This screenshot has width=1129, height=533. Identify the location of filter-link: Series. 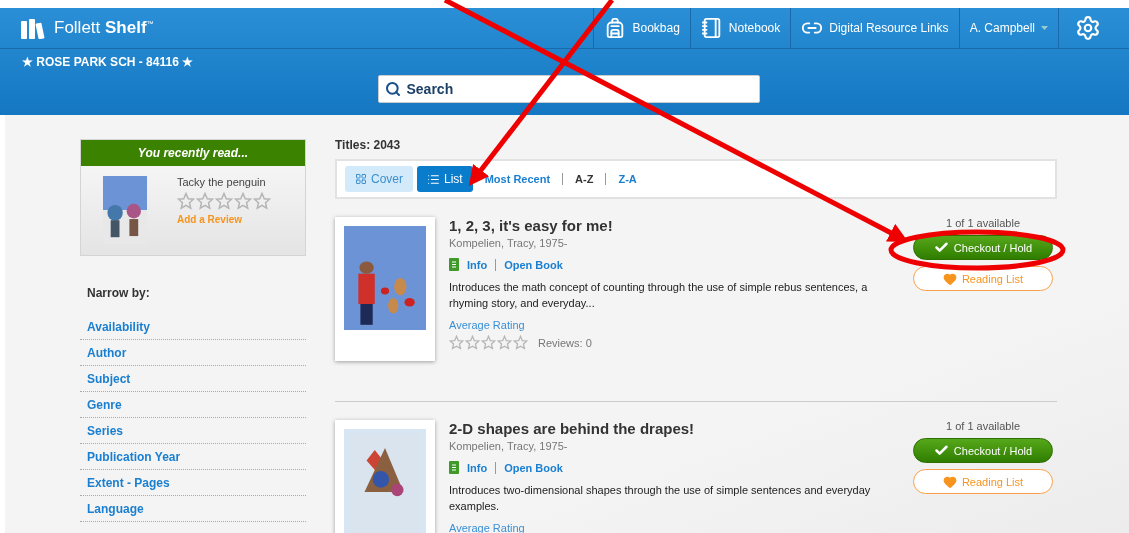
(193, 431).